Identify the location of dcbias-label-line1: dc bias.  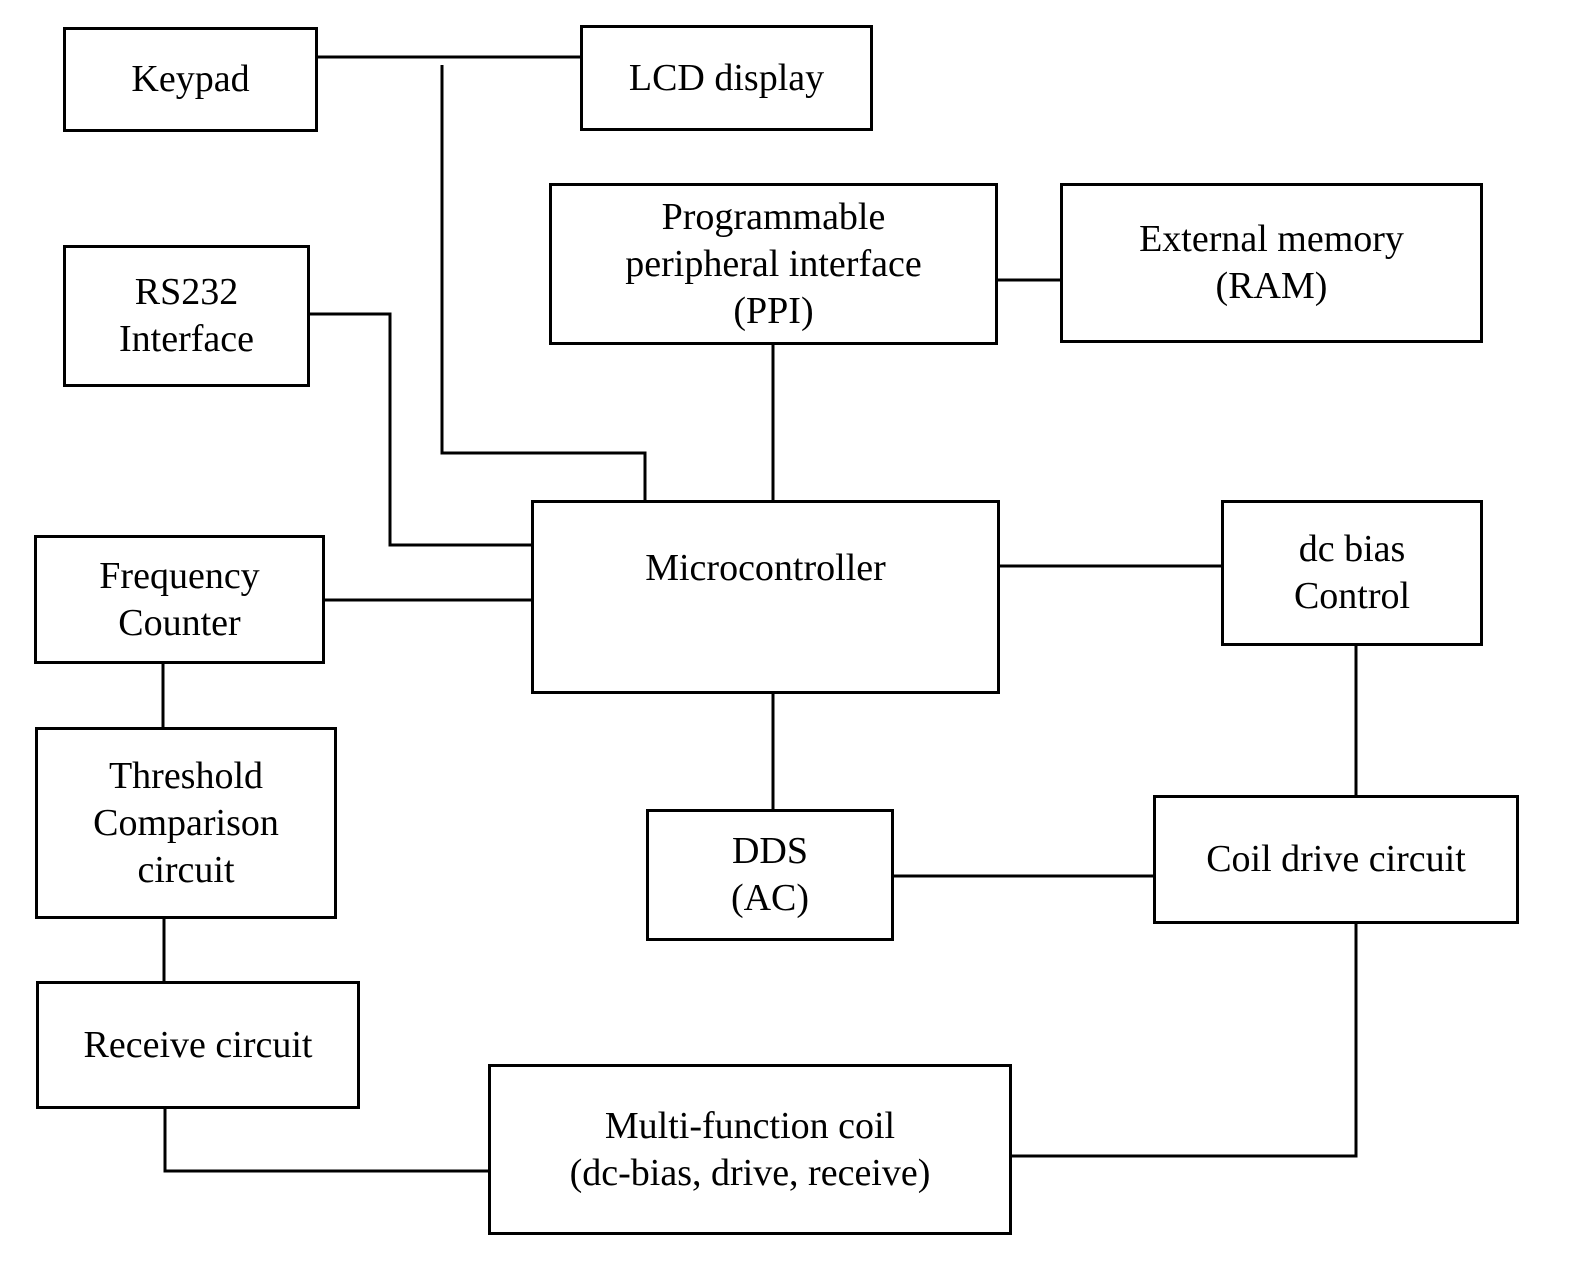
(1352, 549).